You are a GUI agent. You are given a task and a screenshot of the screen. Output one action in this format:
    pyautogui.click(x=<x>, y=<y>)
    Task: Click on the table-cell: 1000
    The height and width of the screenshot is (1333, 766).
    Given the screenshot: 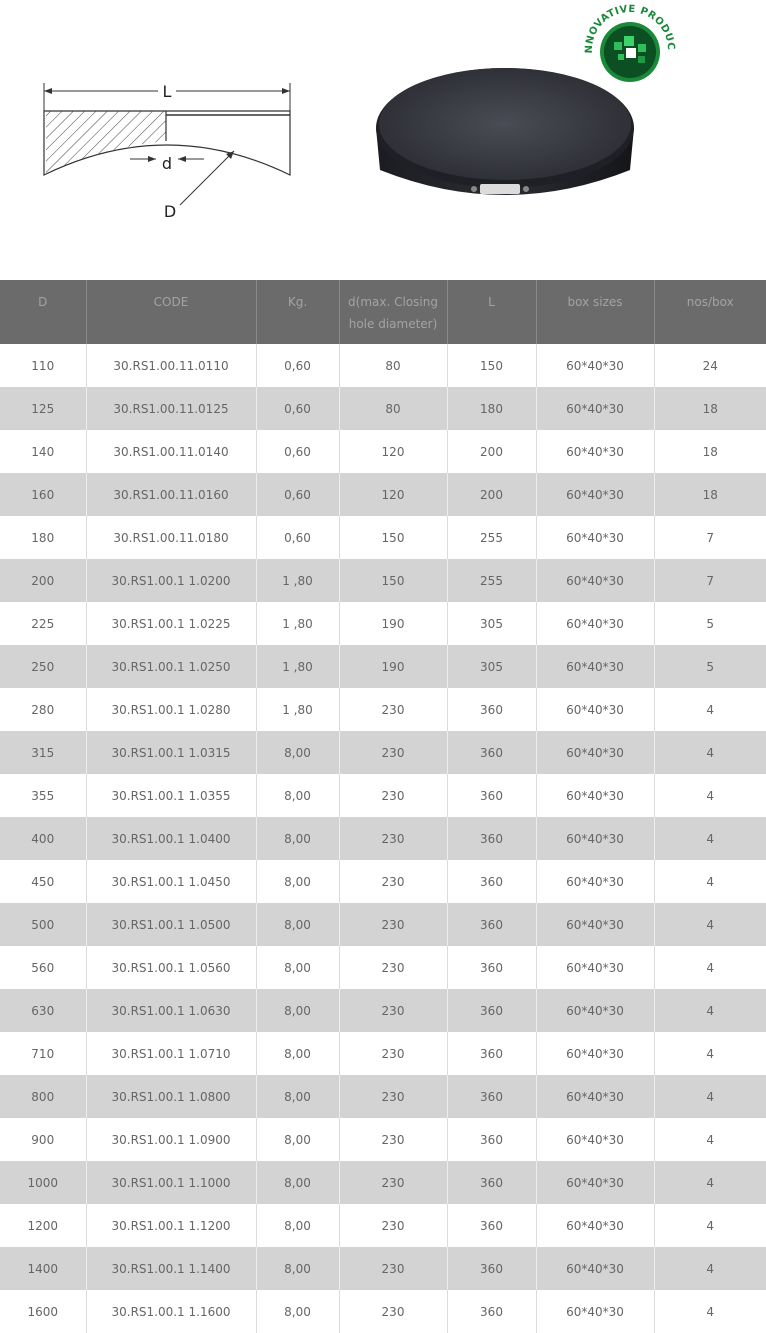 What is the action you would take?
    pyautogui.click(x=43, y=1182)
    